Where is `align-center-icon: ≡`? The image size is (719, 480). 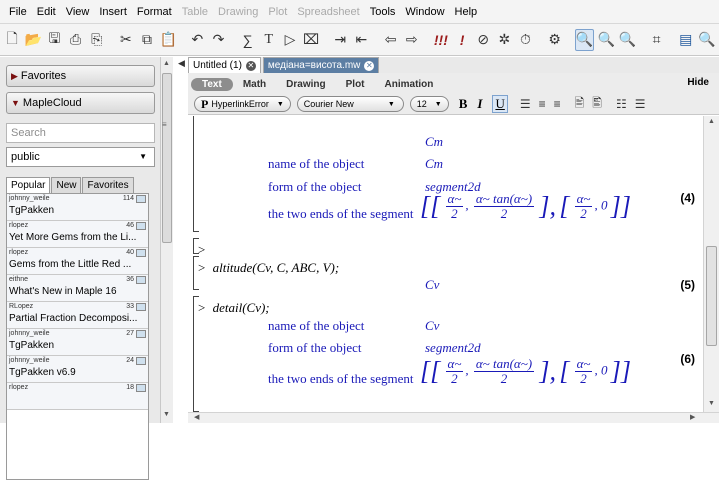
align-center-icon: ≡ is located at coordinates (542, 104).